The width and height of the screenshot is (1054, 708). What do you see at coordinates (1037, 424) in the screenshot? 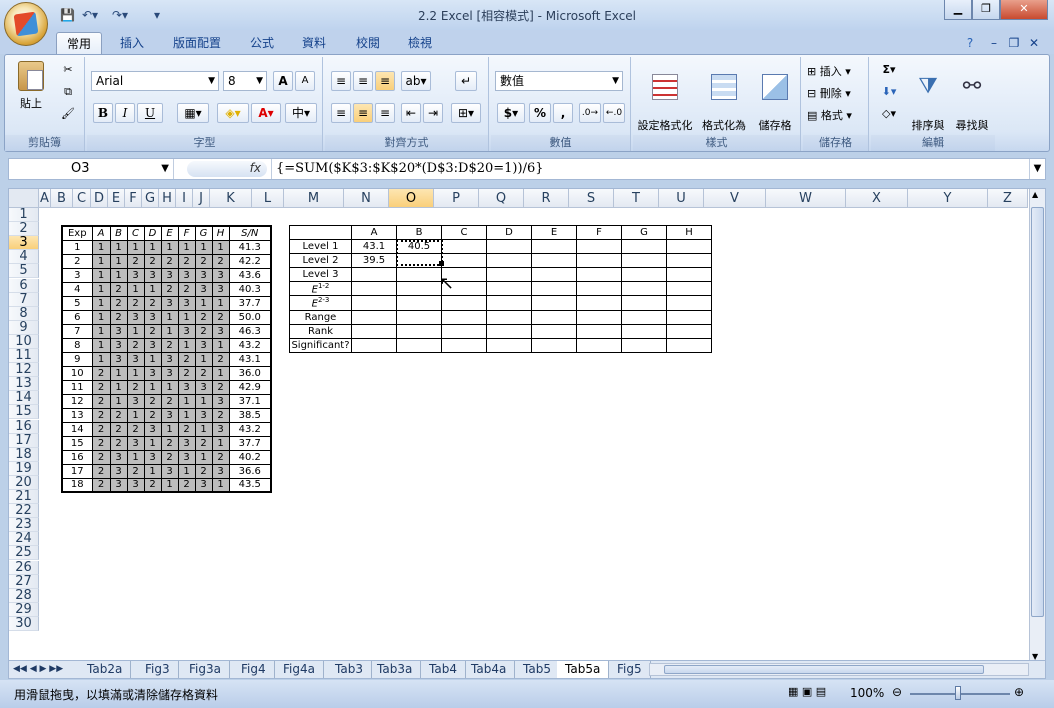
I see `vertical-scrollbar: ▲ ▼` at bounding box center [1037, 424].